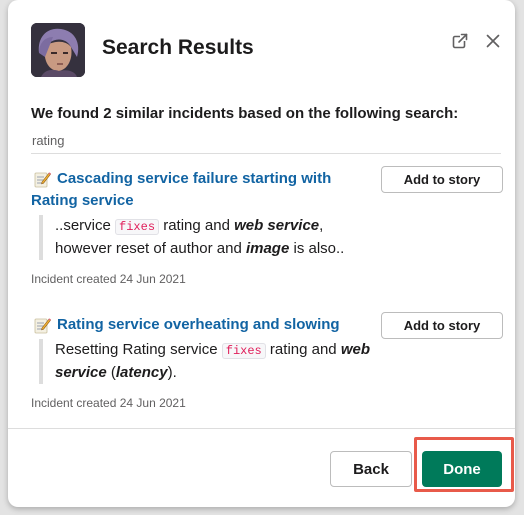 The height and width of the screenshot is (515, 524). Describe the element at coordinates (48, 140) in the screenshot. I see `search-query: rating` at that location.